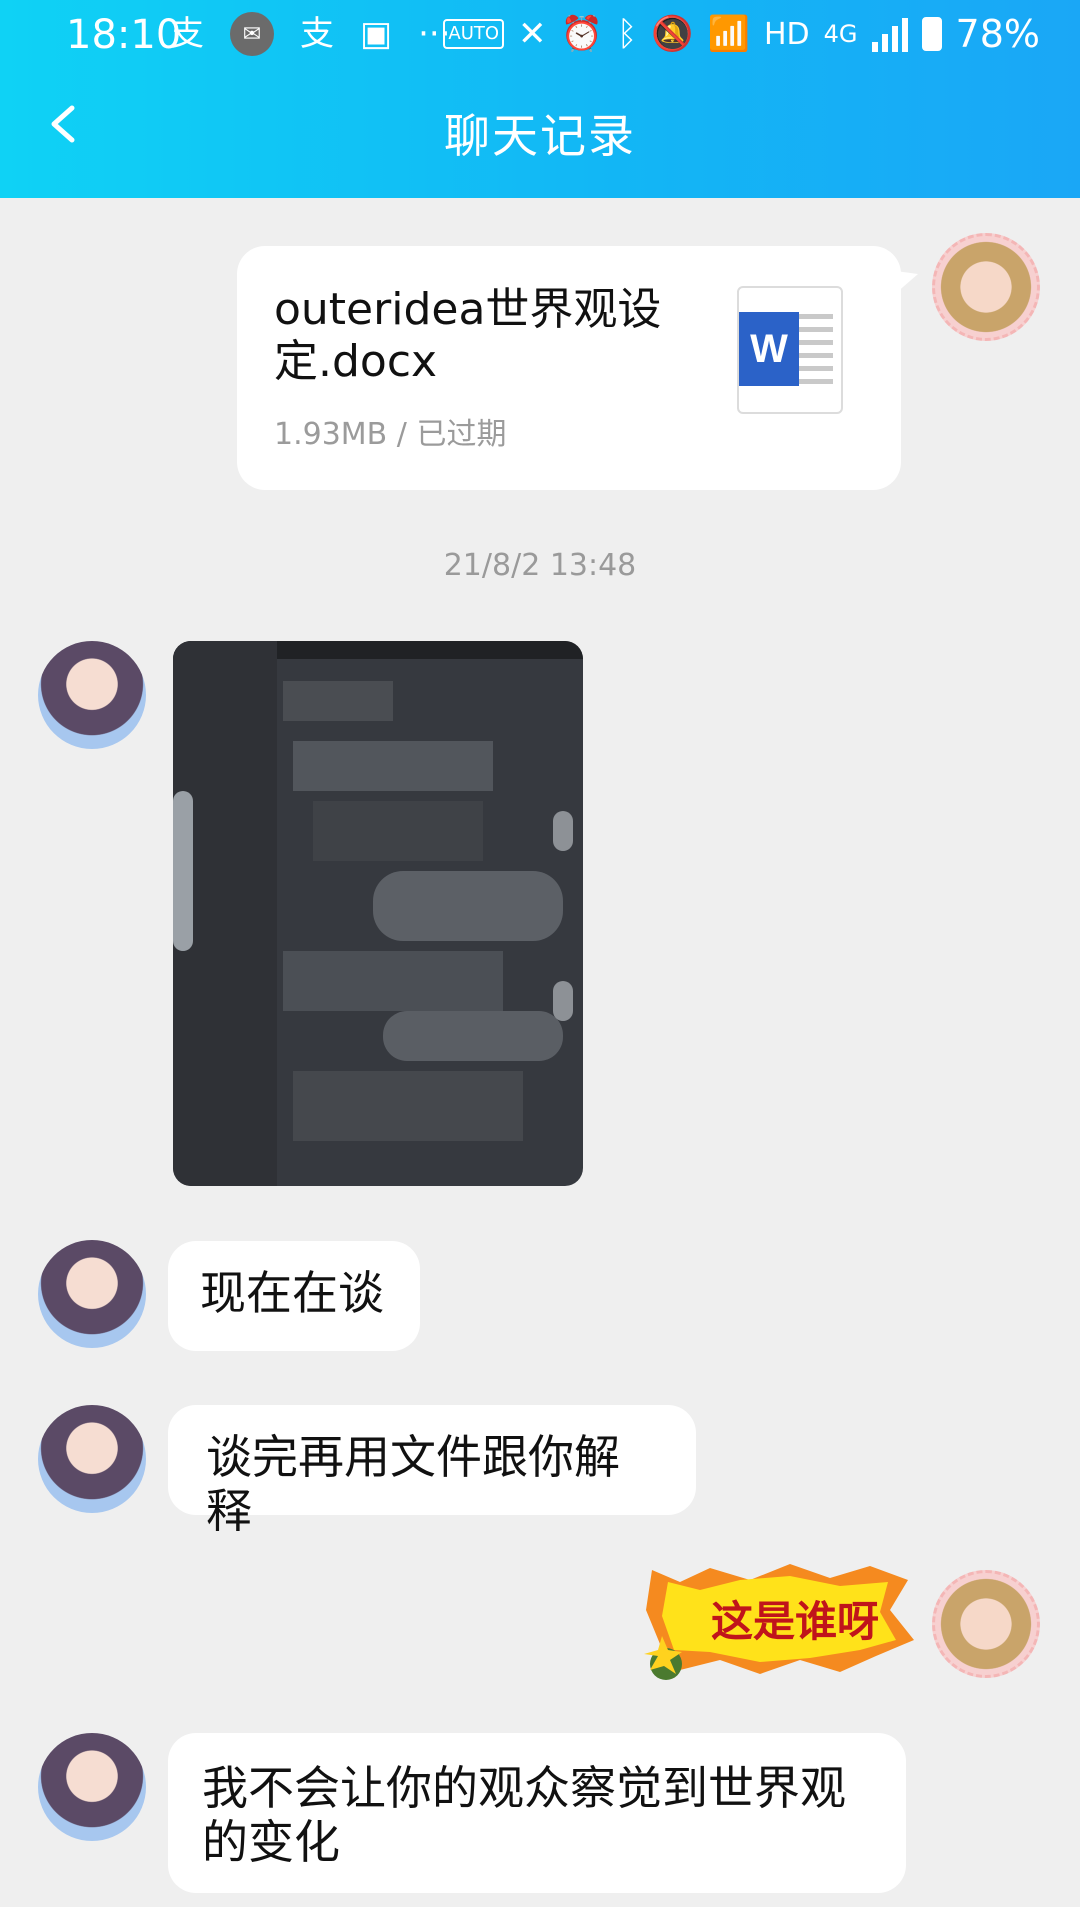 This screenshot has height=1907, width=1080. I want to click on hd-icon: HD, so click(786, 34).